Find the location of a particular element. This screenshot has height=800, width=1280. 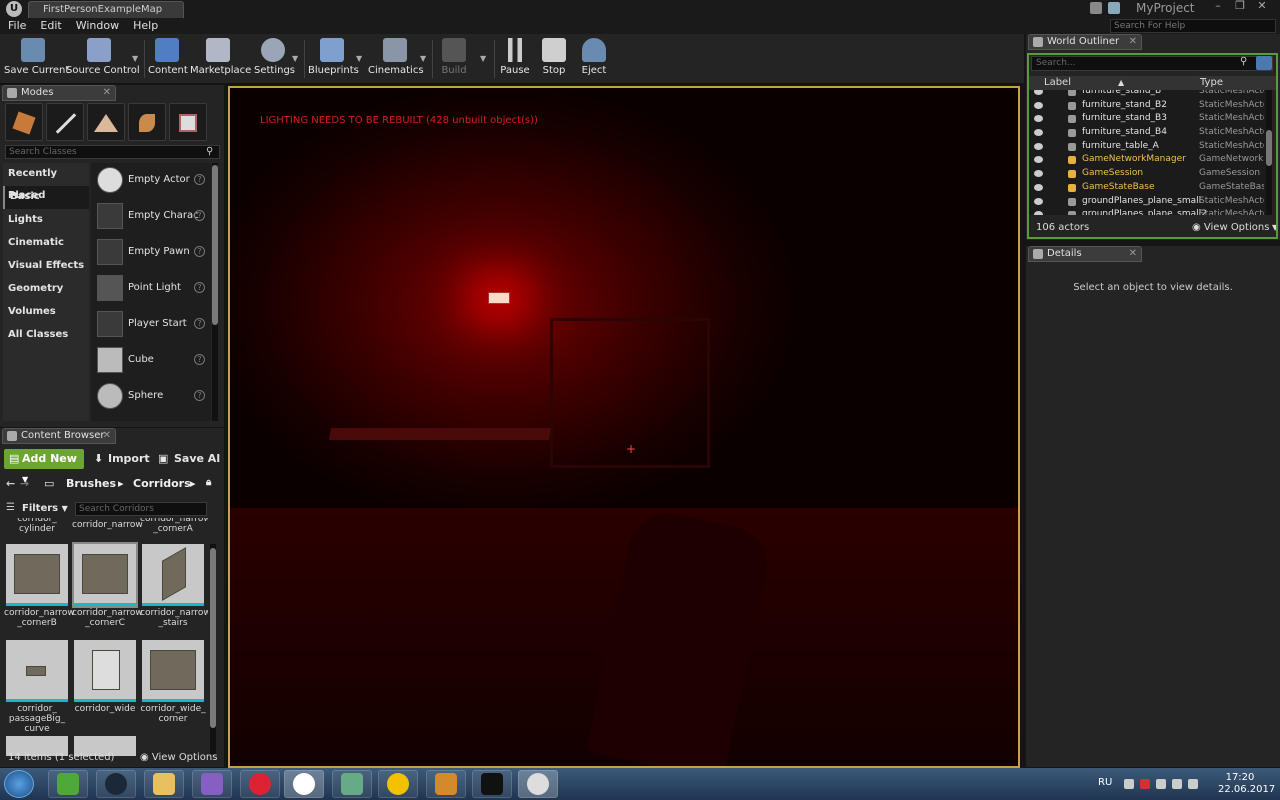

outliner-row: furniture_stand_B4 StaticMeshActo is located at coordinates (1147, 133).